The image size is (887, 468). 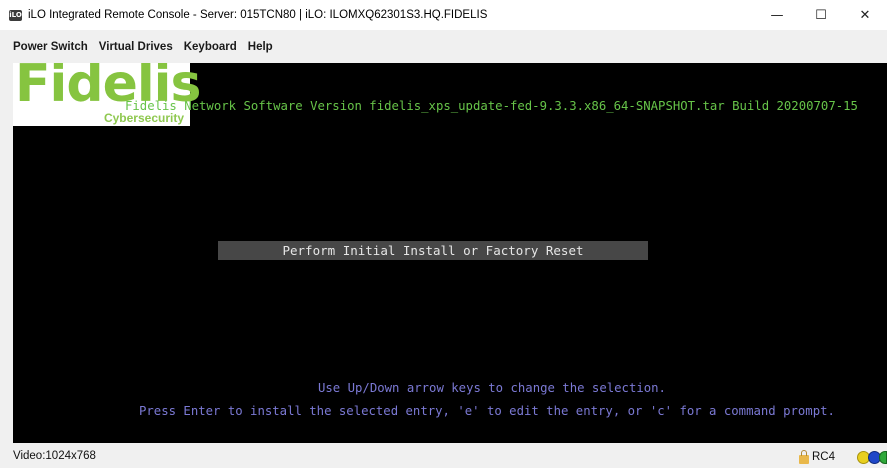 What do you see at coordinates (883, 457) in the screenshot?
I see `green-status-icon` at bounding box center [883, 457].